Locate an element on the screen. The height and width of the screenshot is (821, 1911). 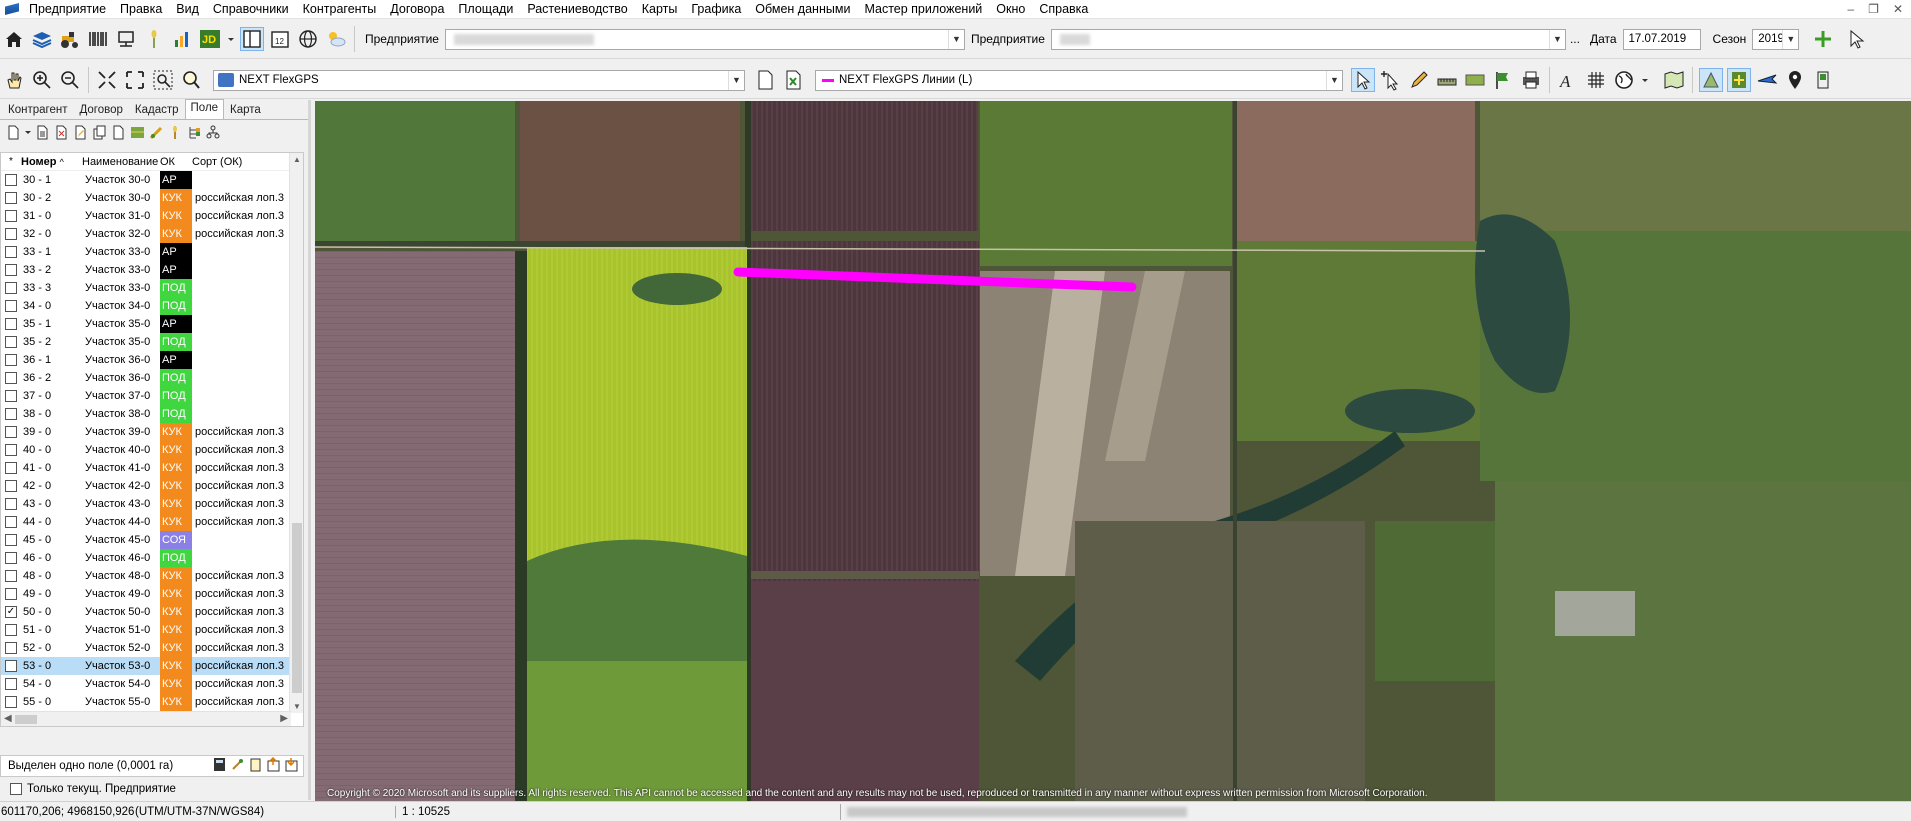
scroll-left-icon: ◀ is located at coordinates (8, 718).